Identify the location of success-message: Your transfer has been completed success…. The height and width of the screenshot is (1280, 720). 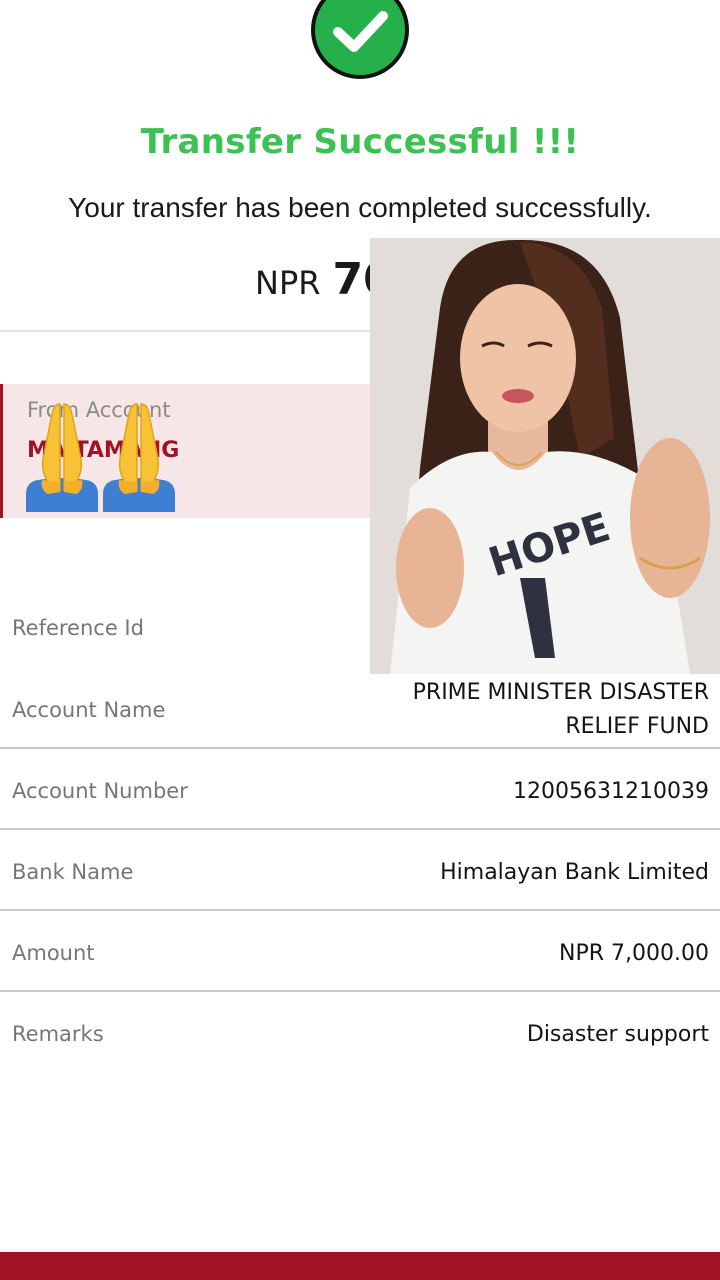
(360, 207).